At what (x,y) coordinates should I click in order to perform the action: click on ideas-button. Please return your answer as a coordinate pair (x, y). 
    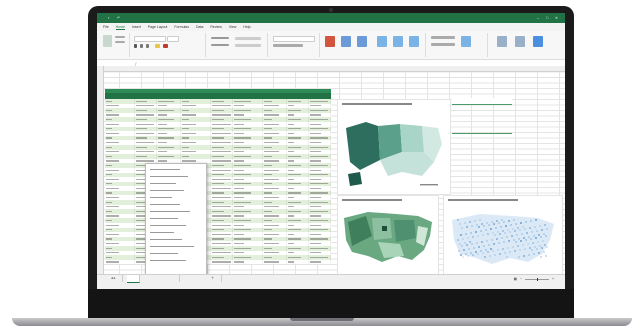
    Looking at the image, I should click on (538, 41).